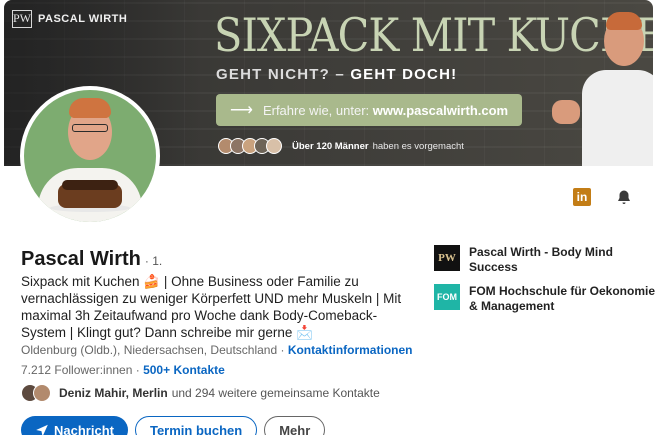  I want to click on bell-icon-svg, so click(624, 197).